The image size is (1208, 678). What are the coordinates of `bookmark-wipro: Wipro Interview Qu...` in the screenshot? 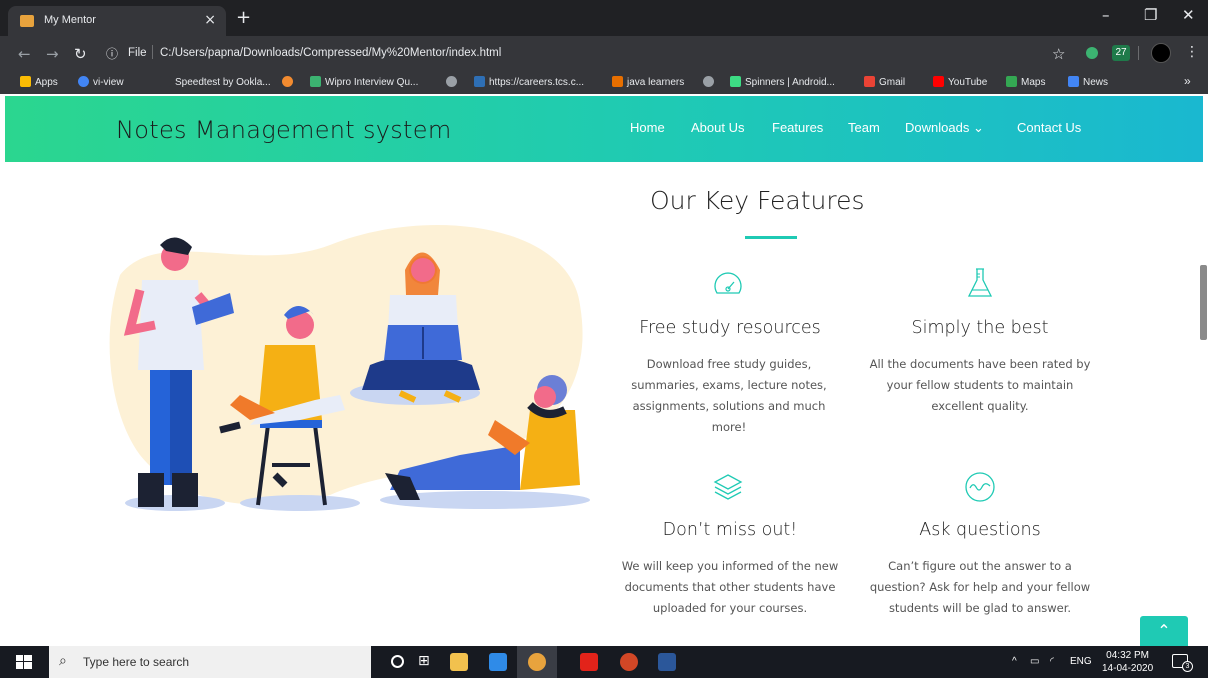 It's located at (364, 82).